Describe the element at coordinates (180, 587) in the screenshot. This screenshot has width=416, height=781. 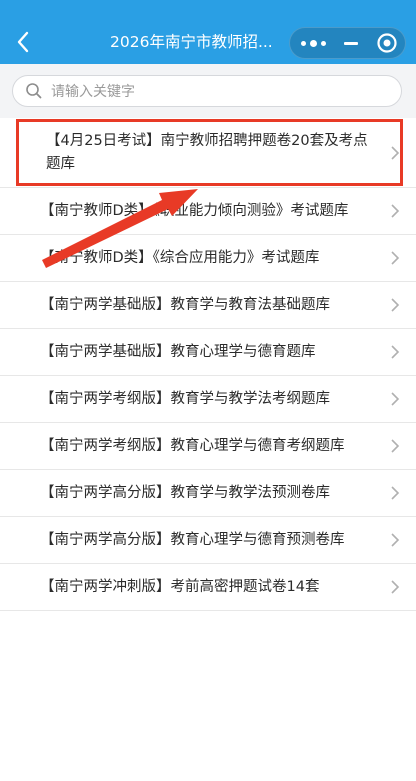
I see `list-item-label: 【南宁两学冲刺版】考前高密押题试卷14套` at that location.